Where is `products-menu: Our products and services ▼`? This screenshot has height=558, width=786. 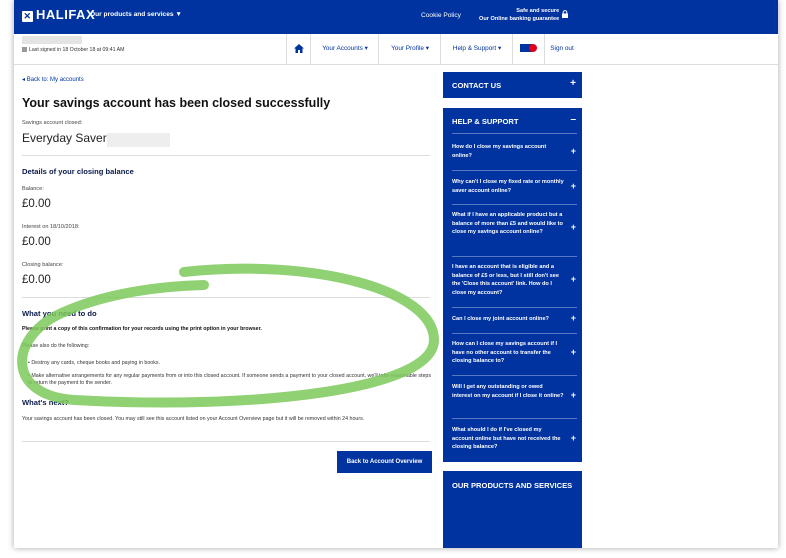 products-menu: Our products and services ▼ is located at coordinates (136, 14).